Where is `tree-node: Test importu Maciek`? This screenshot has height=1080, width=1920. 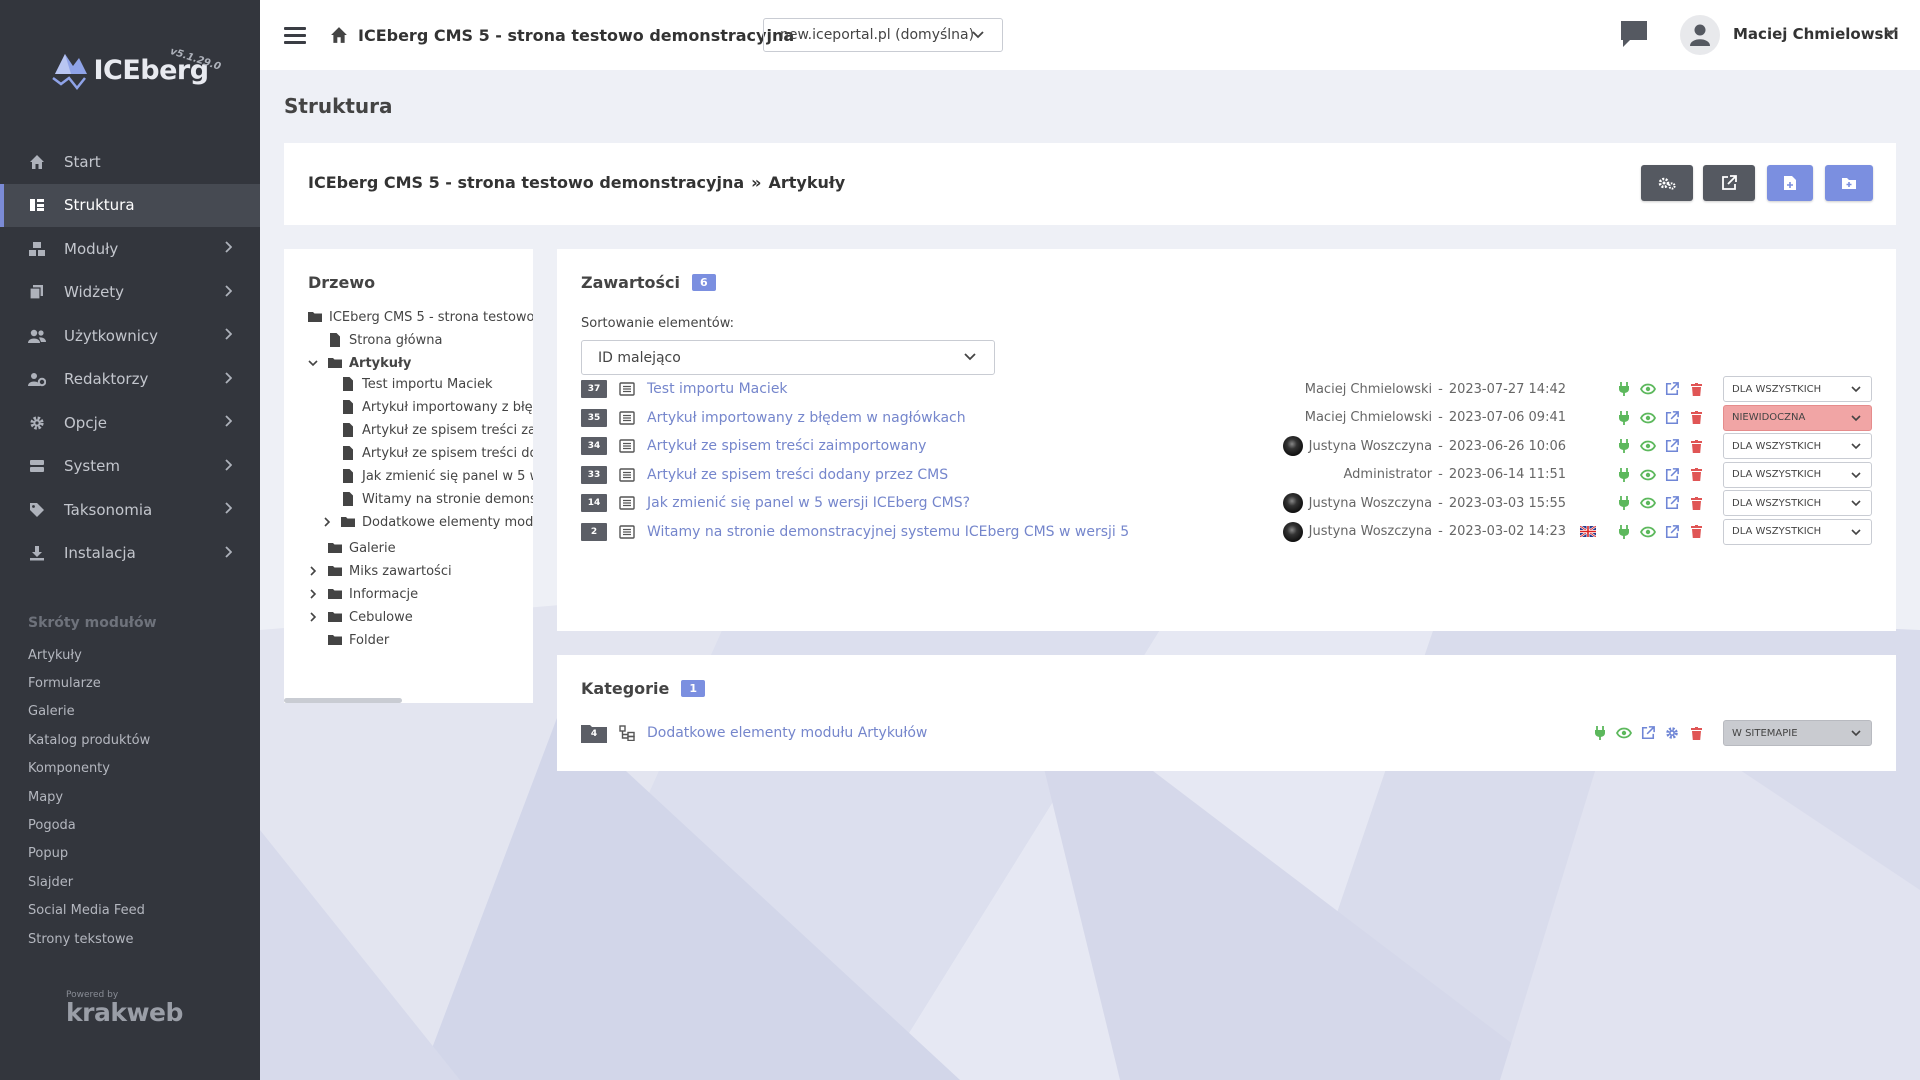 tree-node: Test importu Maciek is located at coordinates (417, 384).